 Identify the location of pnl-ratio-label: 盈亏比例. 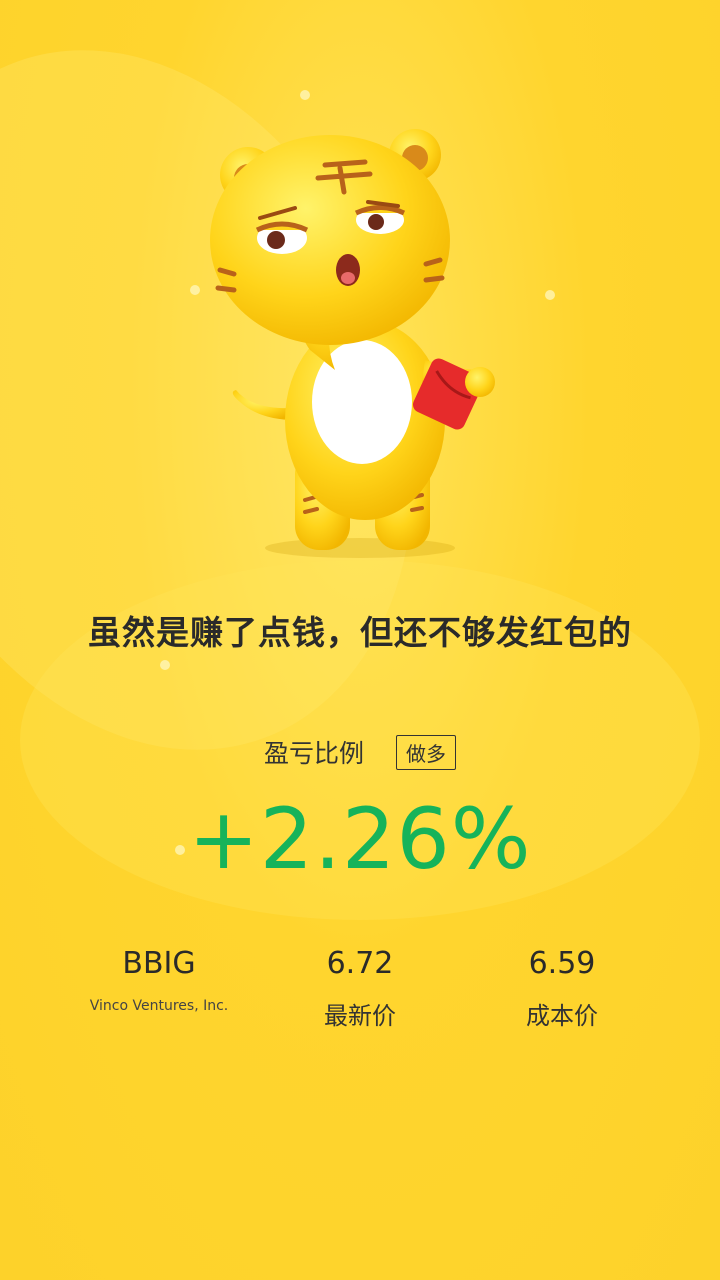
(313, 753).